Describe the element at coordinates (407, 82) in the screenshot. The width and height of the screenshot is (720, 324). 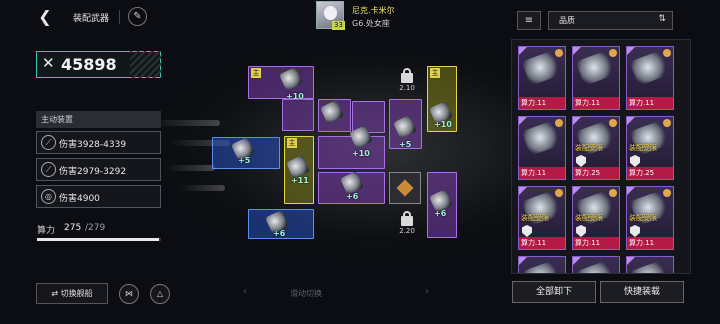
I see `lock-icon: 2.10` at that location.